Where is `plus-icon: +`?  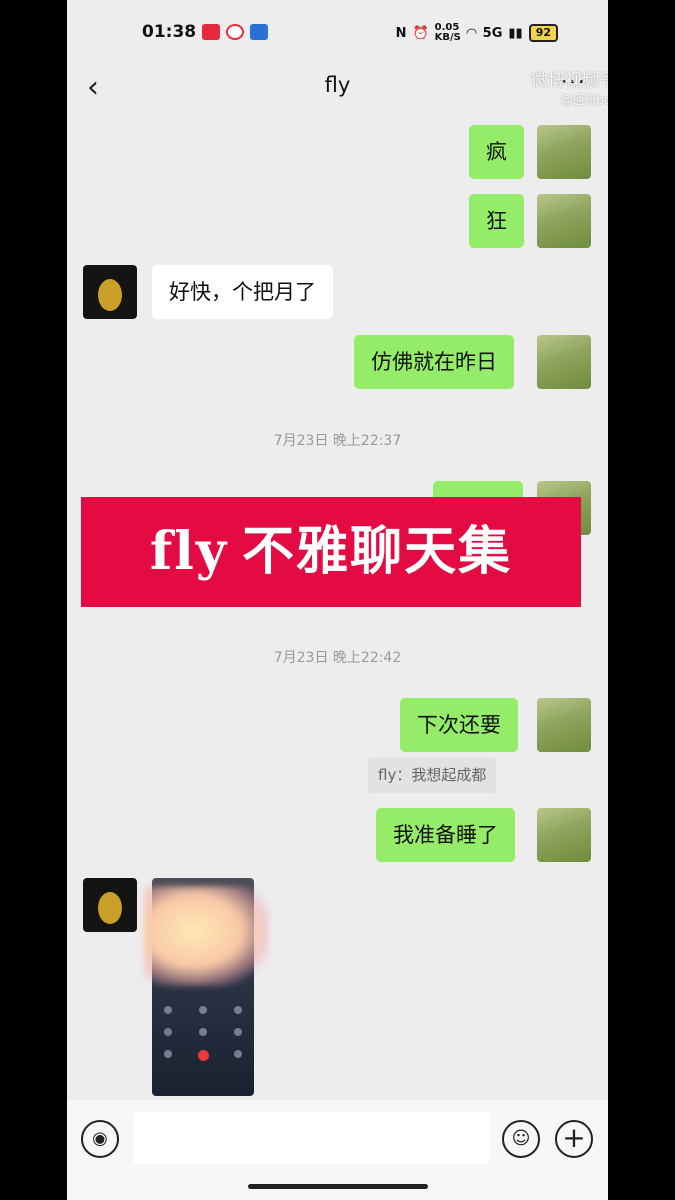
plus-icon: + is located at coordinates (574, 1139).